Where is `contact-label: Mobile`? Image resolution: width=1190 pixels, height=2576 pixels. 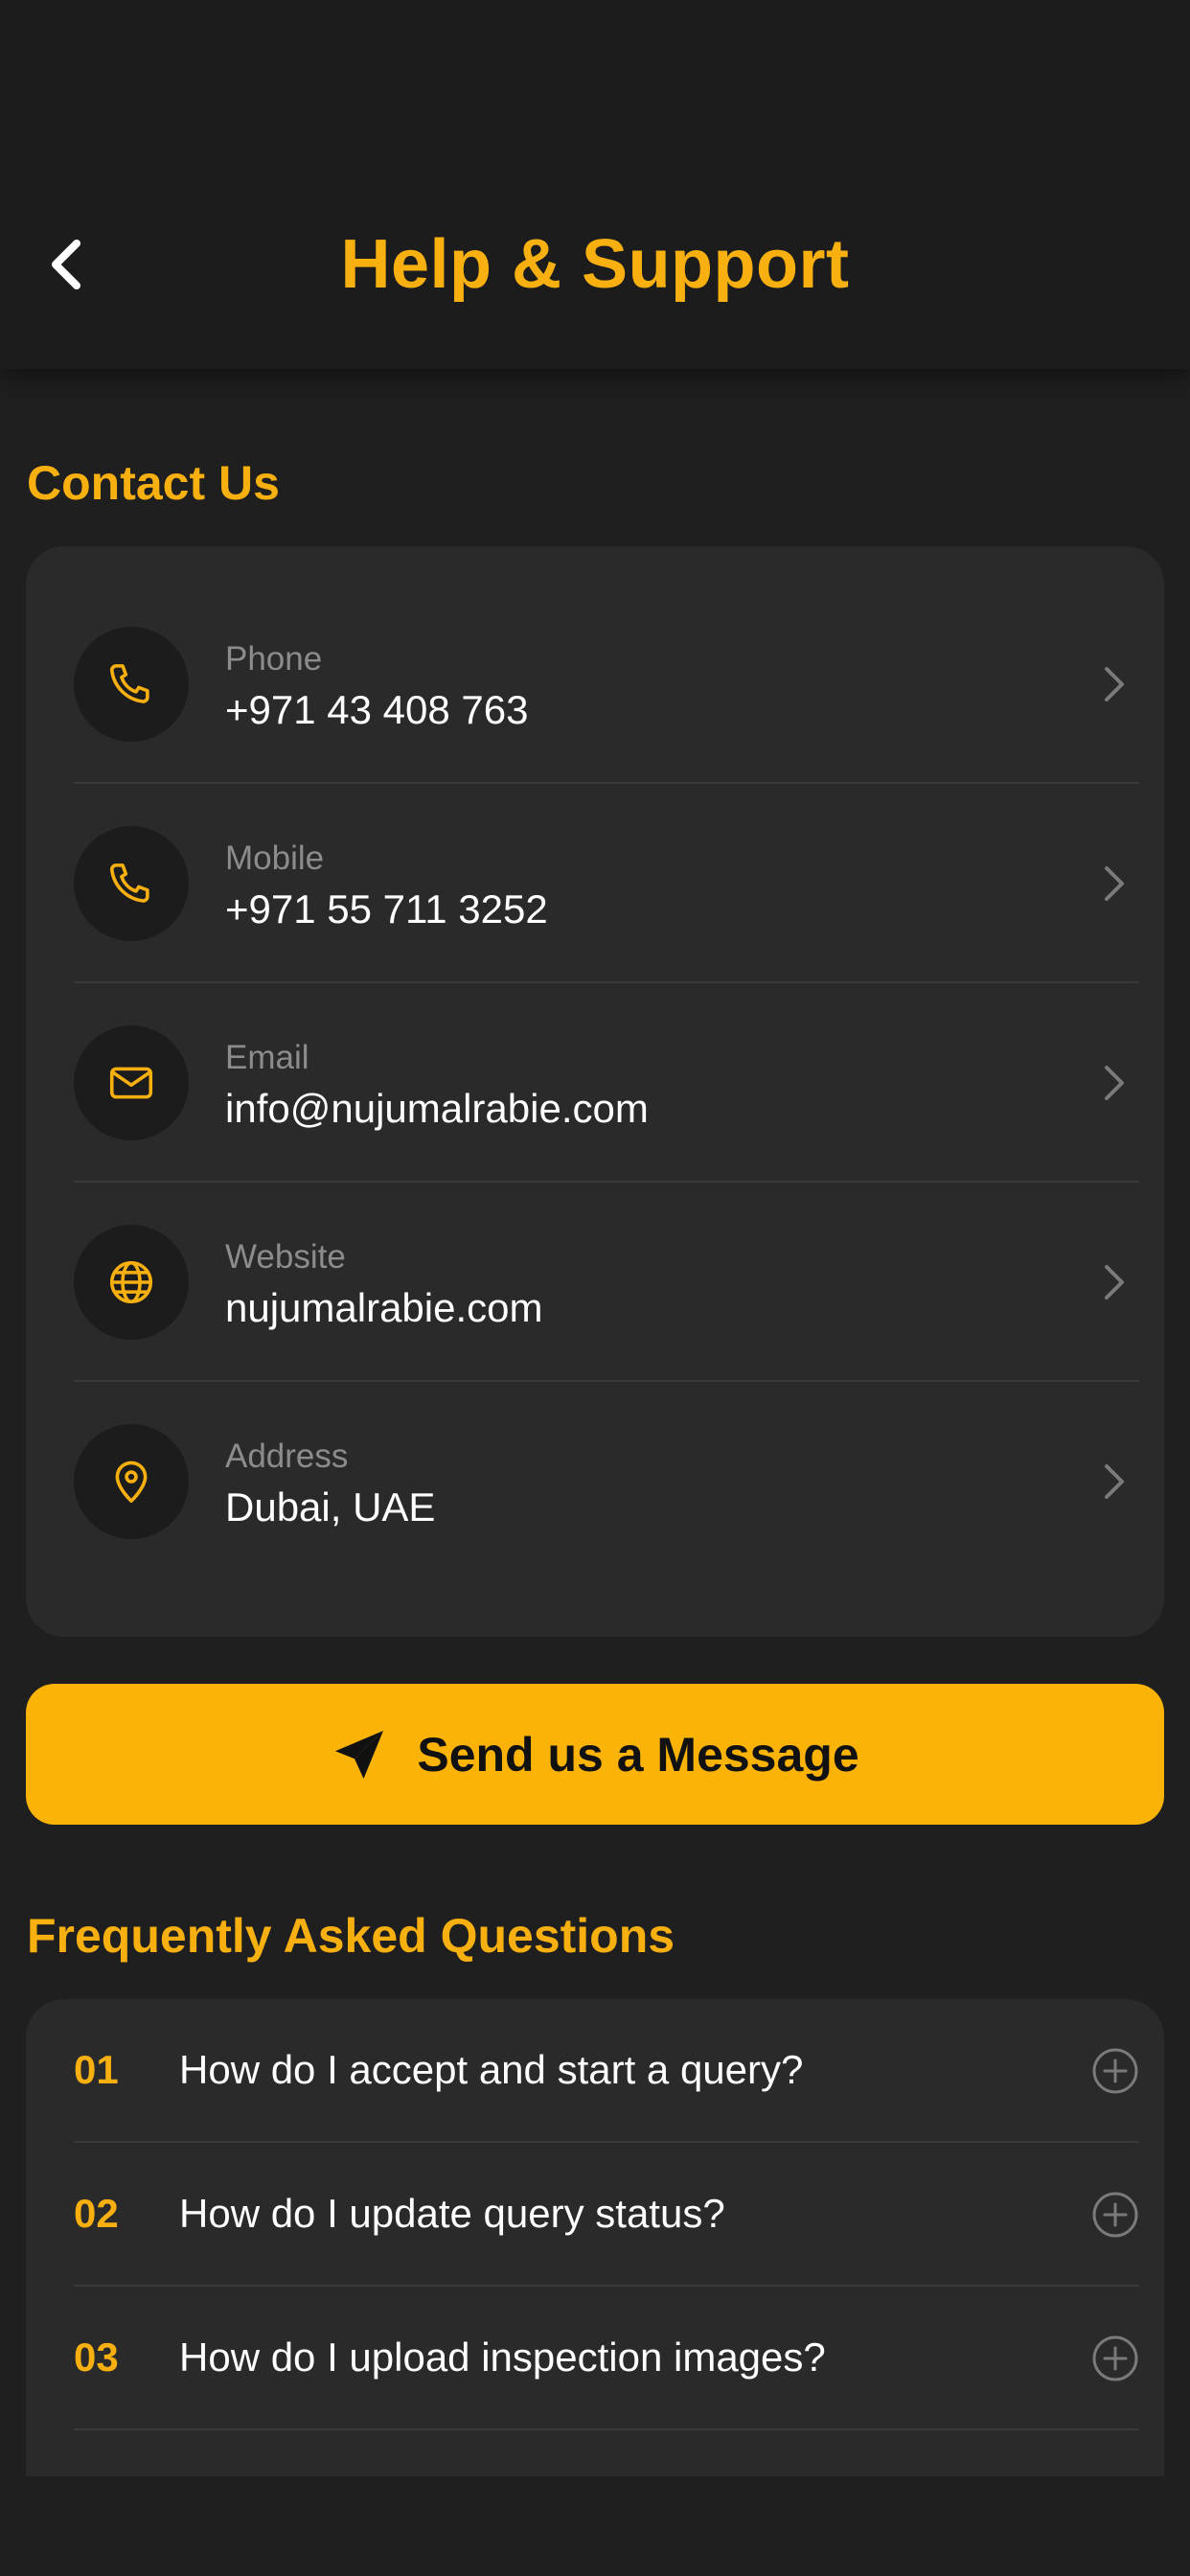 contact-label: Mobile is located at coordinates (275, 858).